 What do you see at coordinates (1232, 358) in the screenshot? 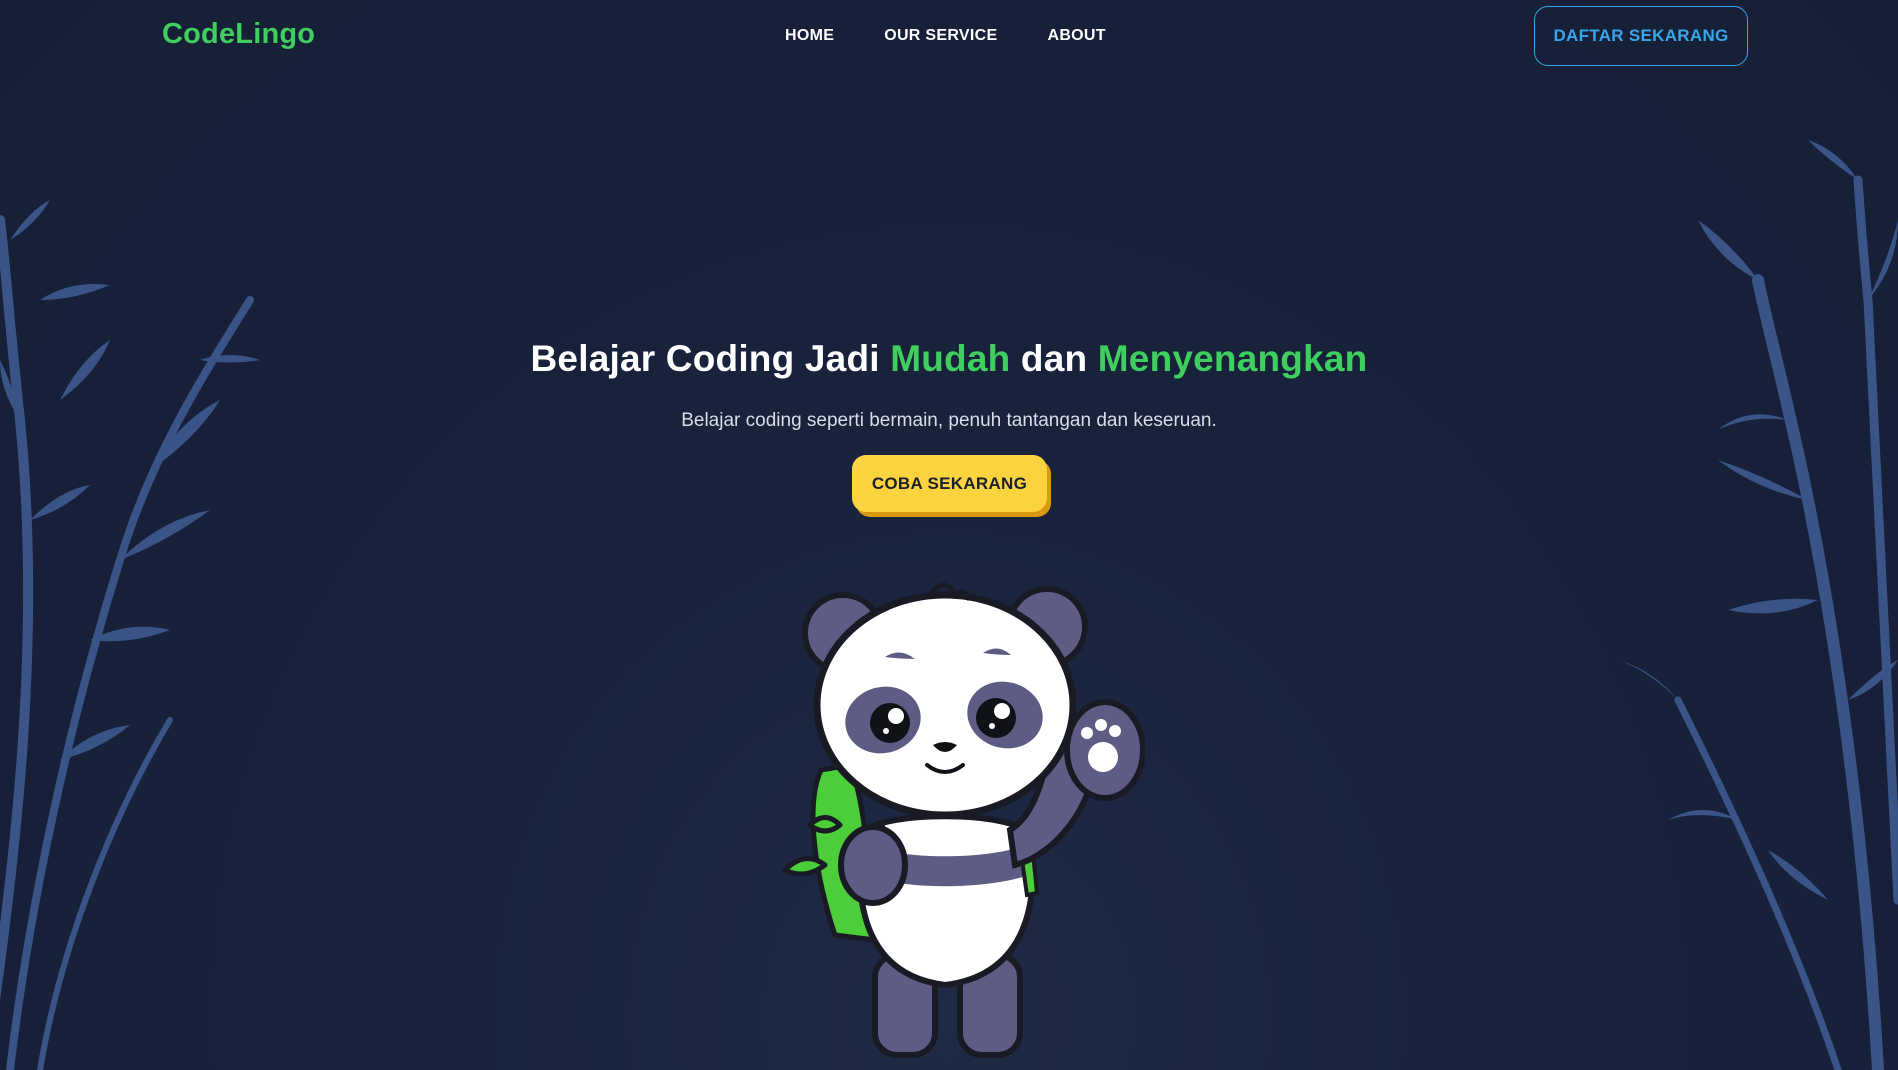
I see `hero-title-highlight-menyenangkan: Menyenangkan` at bounding box center [1232, 358].